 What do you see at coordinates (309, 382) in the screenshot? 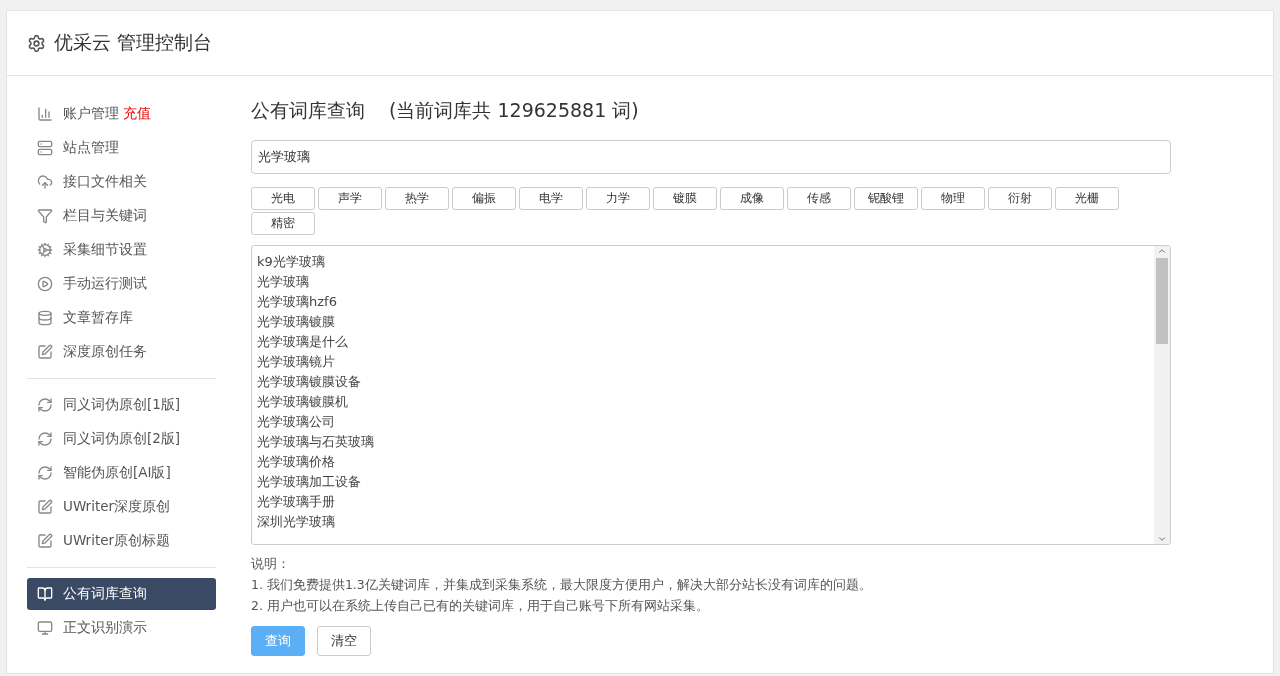
I see `result-line: 光学玻璃镀膜设备` at bounding box center [309, 382].